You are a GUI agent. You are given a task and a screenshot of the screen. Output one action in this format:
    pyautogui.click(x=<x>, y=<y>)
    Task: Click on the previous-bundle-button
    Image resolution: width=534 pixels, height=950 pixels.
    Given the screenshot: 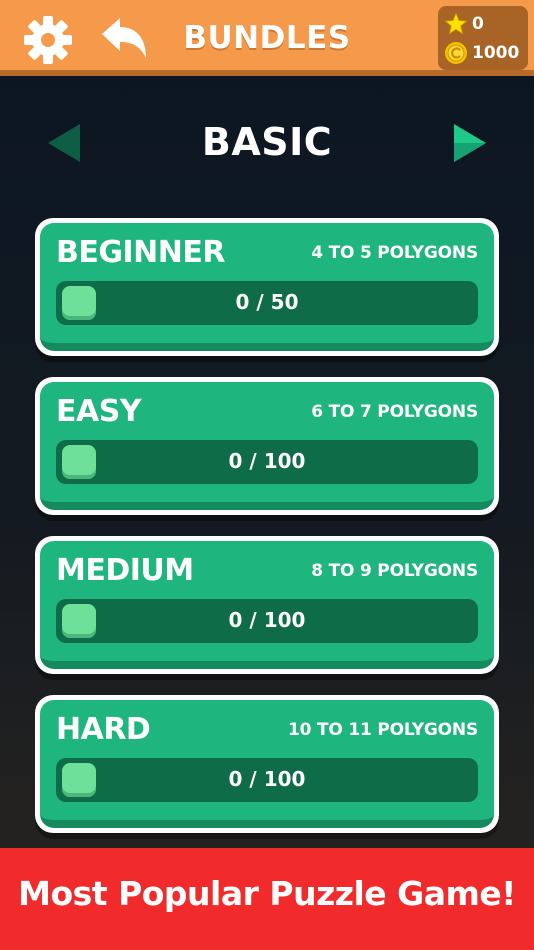 What is the action you would take?
    pyautogui.click(x=64, y=143)
    